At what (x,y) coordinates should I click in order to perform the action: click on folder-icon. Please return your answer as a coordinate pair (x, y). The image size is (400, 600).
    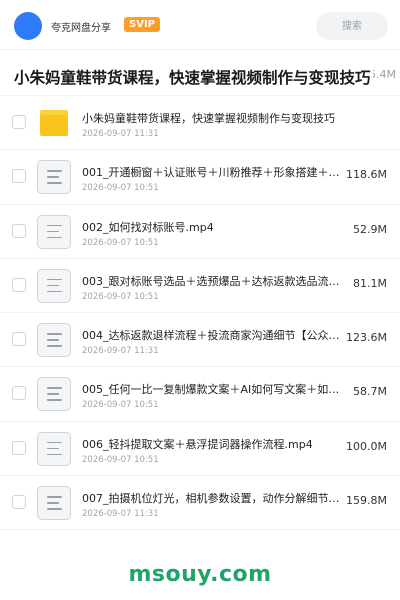
    Looking at the image, I should click on (54, 123).